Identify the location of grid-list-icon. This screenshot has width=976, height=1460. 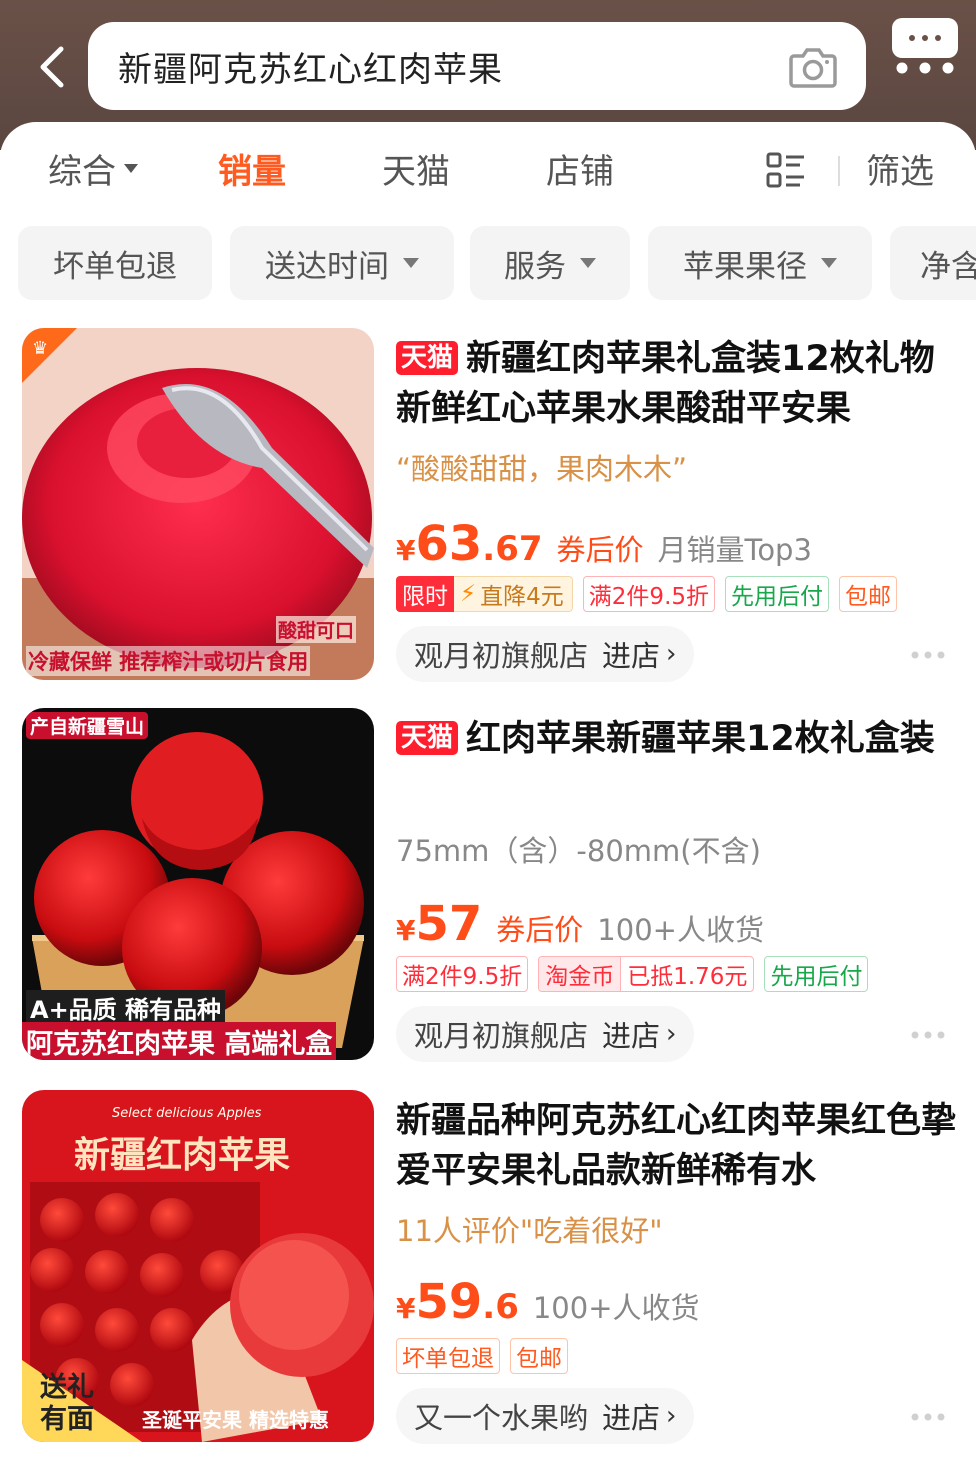
(785, 170).